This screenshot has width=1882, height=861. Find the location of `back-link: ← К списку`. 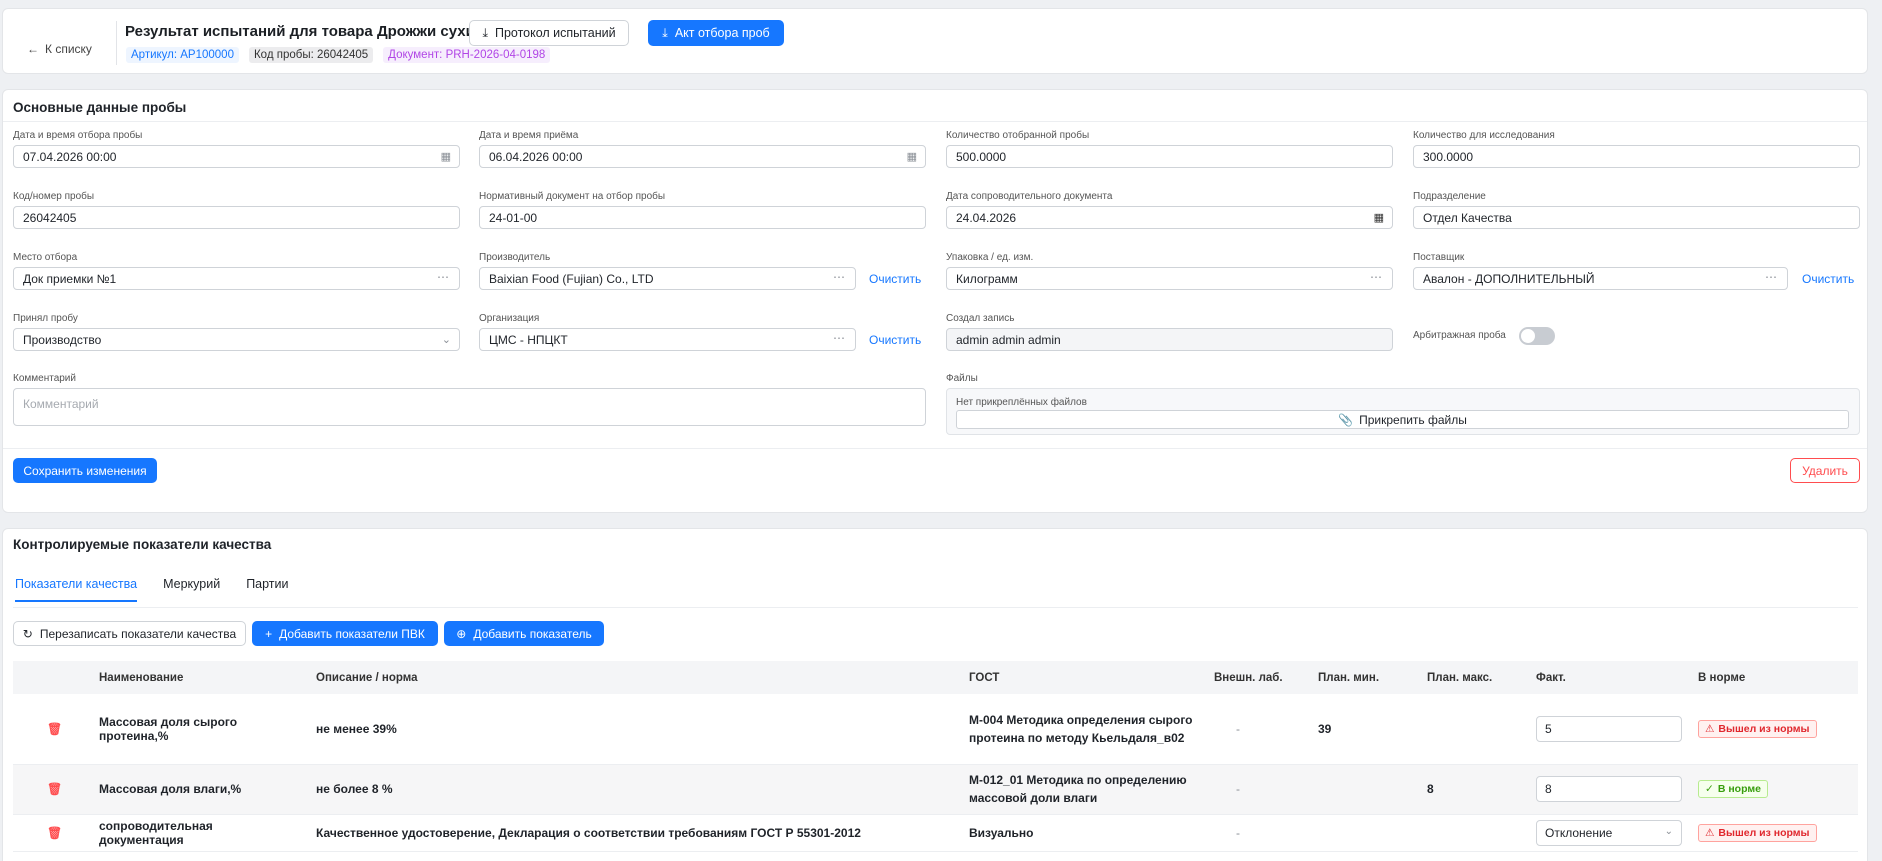

back-link: ← К списку is located at coordinates (59, 49).